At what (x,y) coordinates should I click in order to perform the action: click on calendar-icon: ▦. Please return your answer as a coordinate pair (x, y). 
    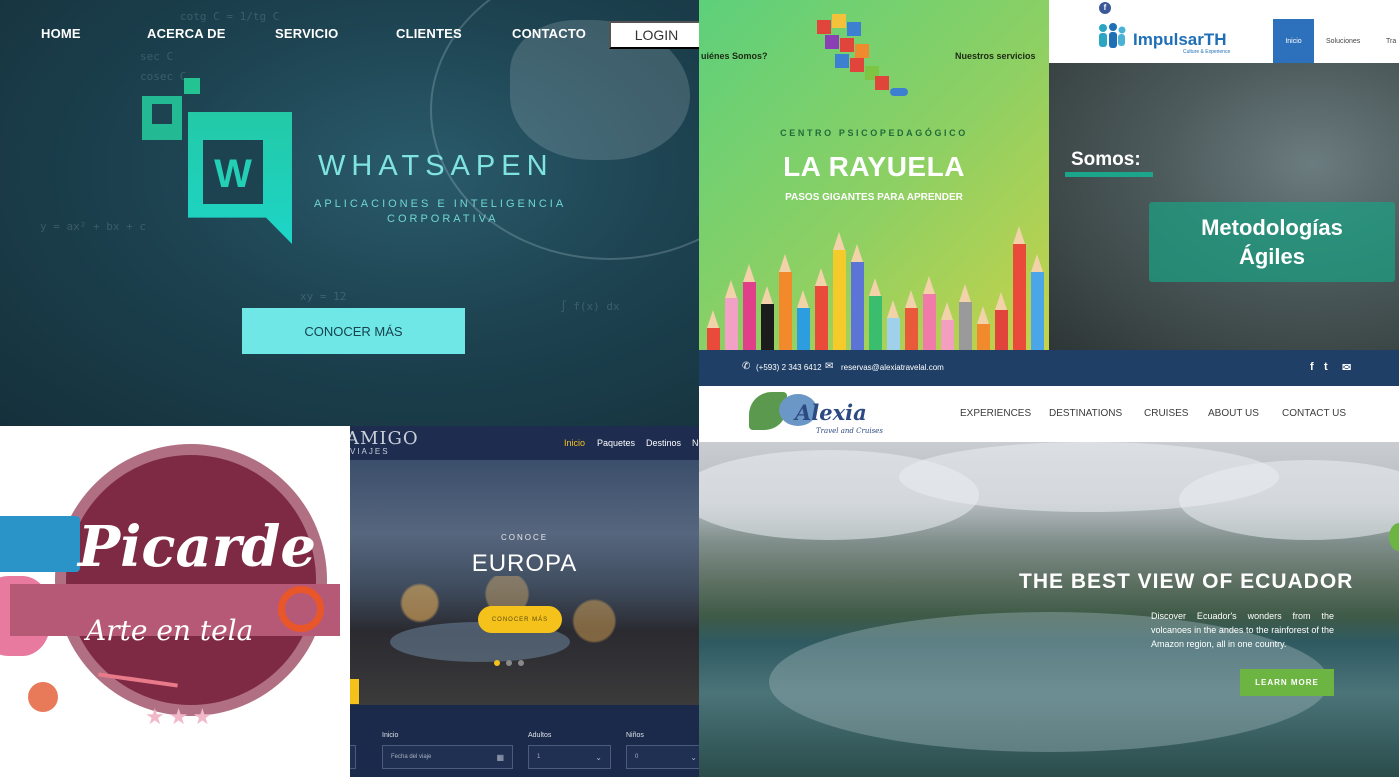
    Looking at the image, I should click on (500, 757).